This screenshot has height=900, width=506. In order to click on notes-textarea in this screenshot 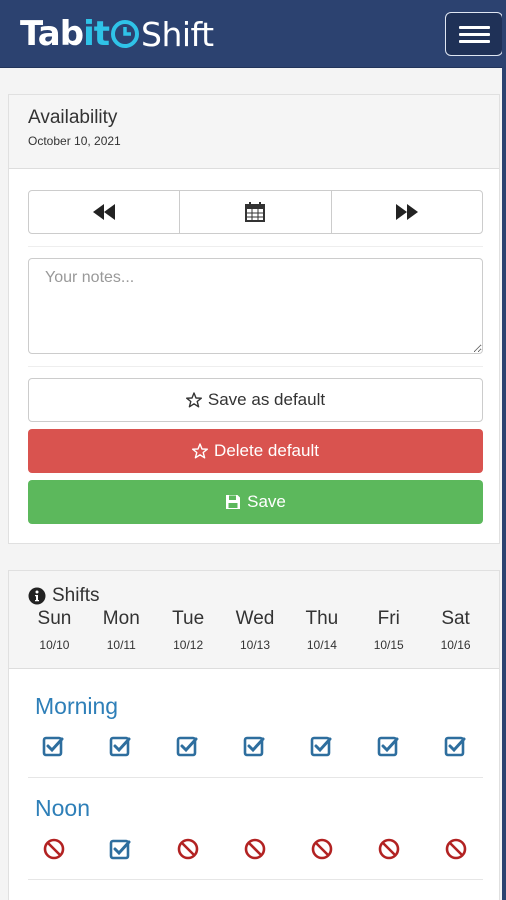, I will do `click(255, 306)`.